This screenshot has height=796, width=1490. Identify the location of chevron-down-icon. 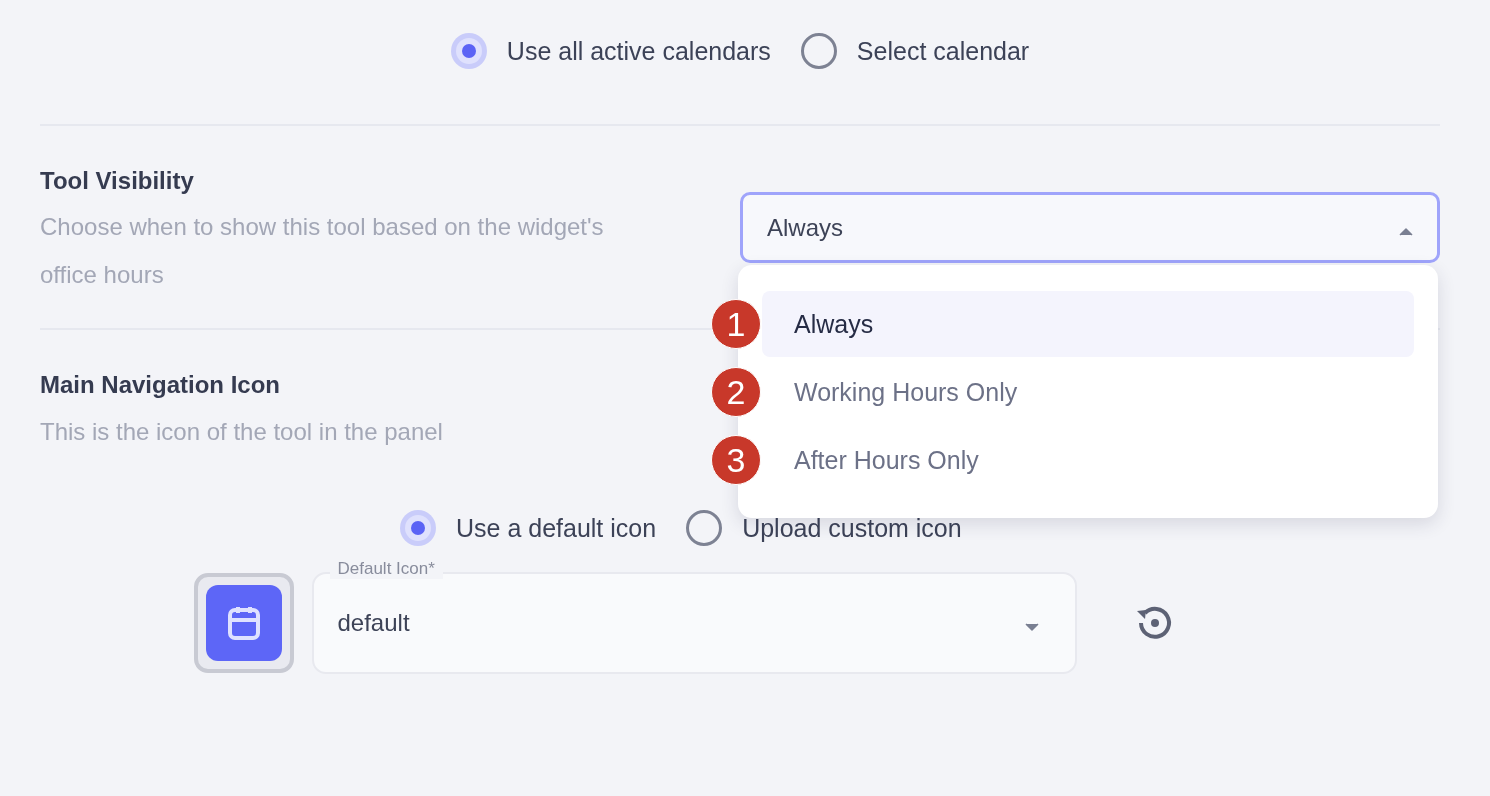
(1031, 627).